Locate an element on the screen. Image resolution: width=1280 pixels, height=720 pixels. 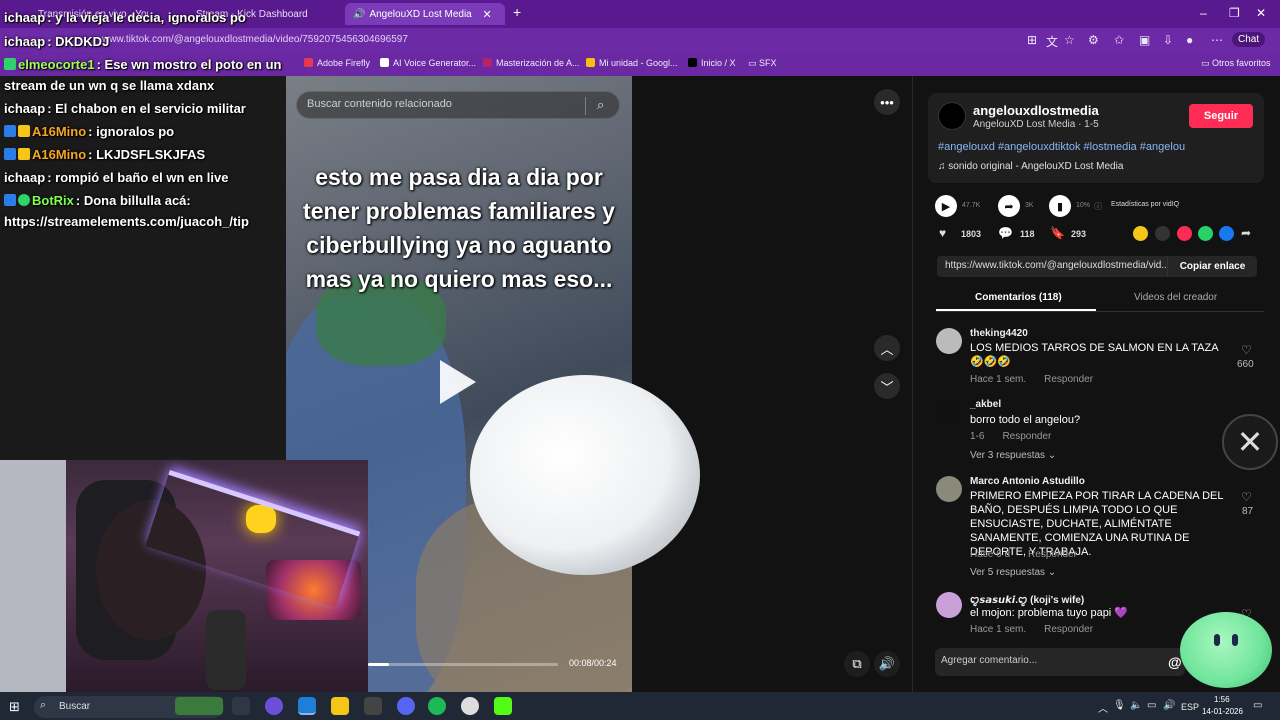
download-icon: ⇩ is located at coordinates (1168, 40).